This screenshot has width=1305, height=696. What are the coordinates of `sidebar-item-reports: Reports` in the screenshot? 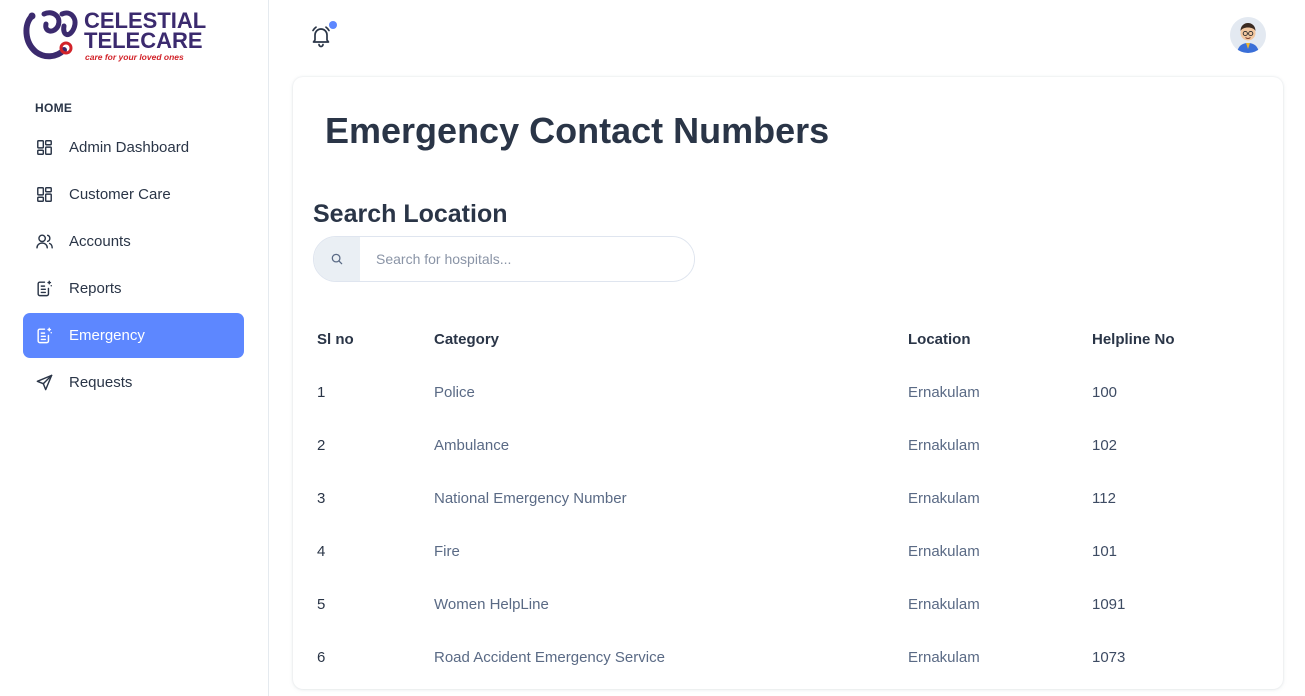 It's located at (133, 288).